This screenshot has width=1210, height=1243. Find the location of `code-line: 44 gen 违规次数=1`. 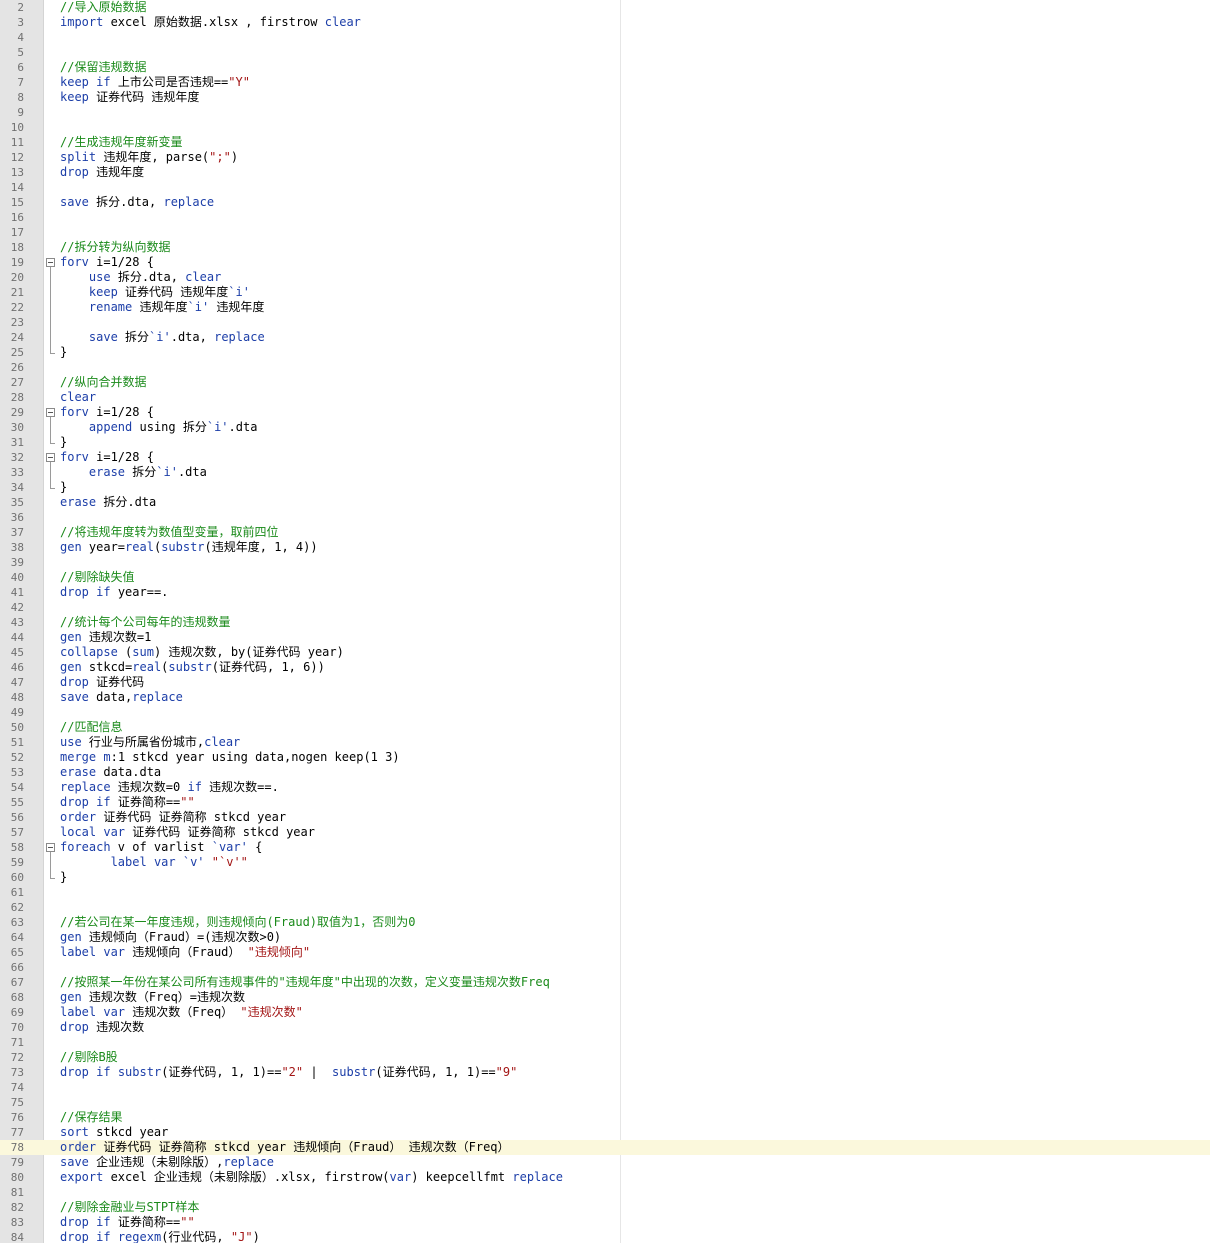

code-line: 44 gen 违规次数=1 is located at coordinates (605, 637).